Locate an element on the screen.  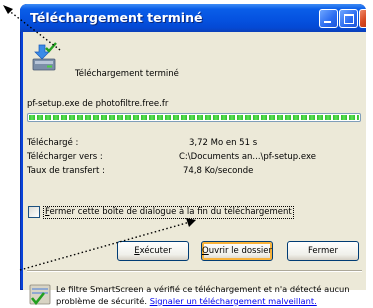
progress-fill is located at coordinates (194, 117).